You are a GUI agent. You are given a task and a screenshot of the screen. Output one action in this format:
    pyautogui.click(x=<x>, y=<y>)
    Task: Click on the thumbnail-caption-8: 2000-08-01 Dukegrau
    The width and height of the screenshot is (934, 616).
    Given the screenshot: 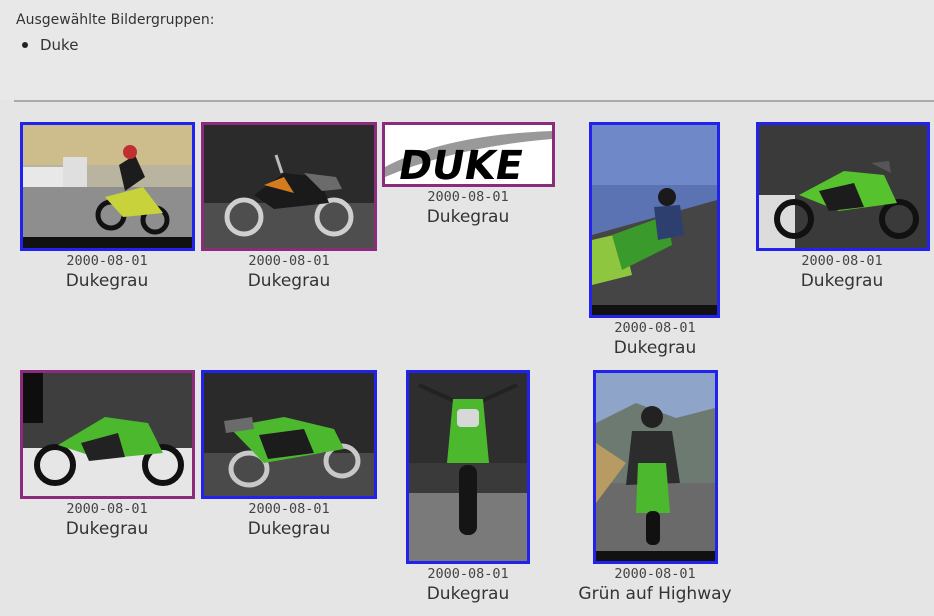 What is the action you would take?
    pyautogui.click(x=468, y=585)
    